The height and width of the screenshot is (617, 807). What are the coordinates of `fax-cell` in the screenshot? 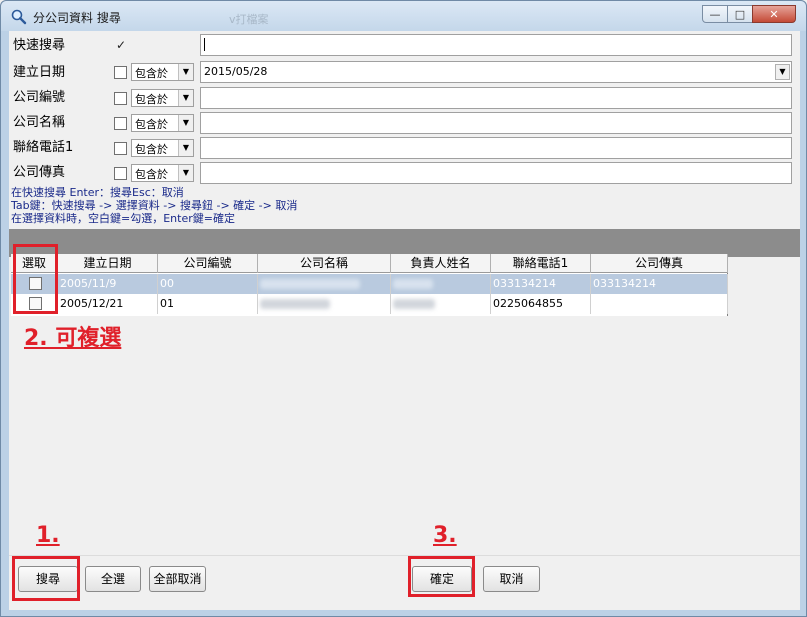 It's located at (659, 304).